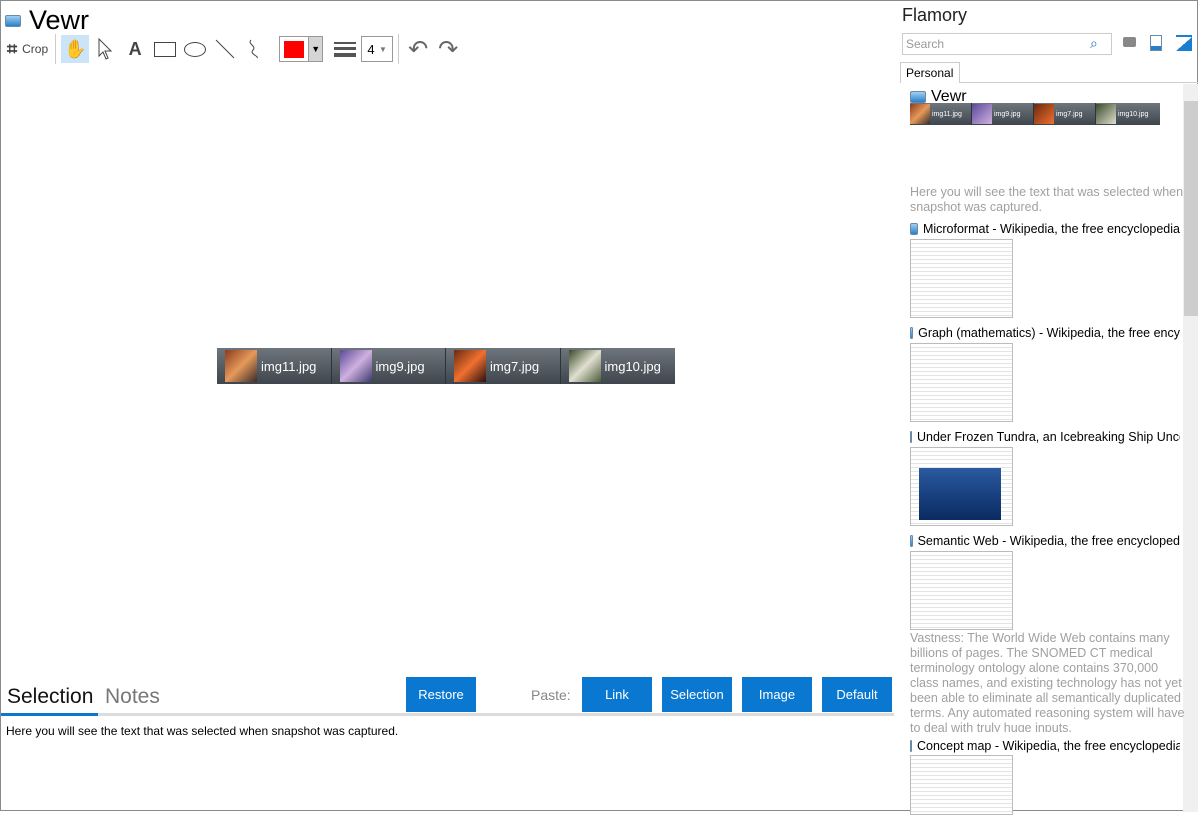  I want to click on mini-strip: img11.jpg img9.jpg img7.jpg img10.jpg, so click(1035, 114).